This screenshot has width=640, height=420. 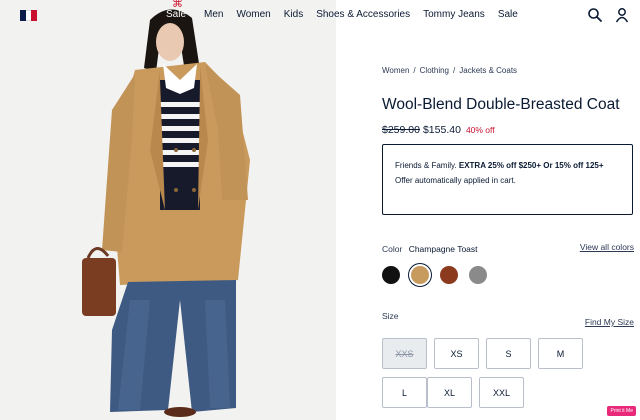 I want to click on breadcrumb-jackets-coats: Jackets & Coats, so click(x=488, y=70).